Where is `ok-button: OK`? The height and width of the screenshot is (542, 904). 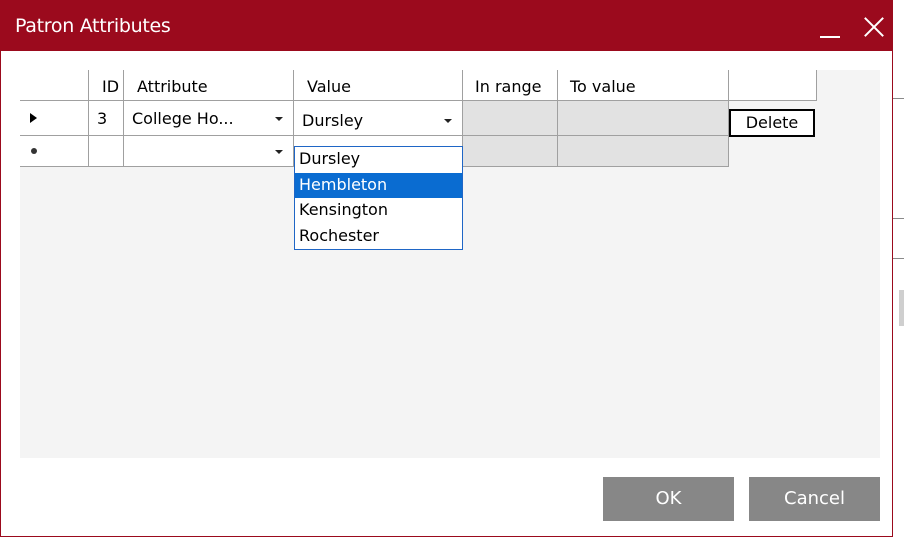 ok-button: OK is located at coordinates (668, 499).